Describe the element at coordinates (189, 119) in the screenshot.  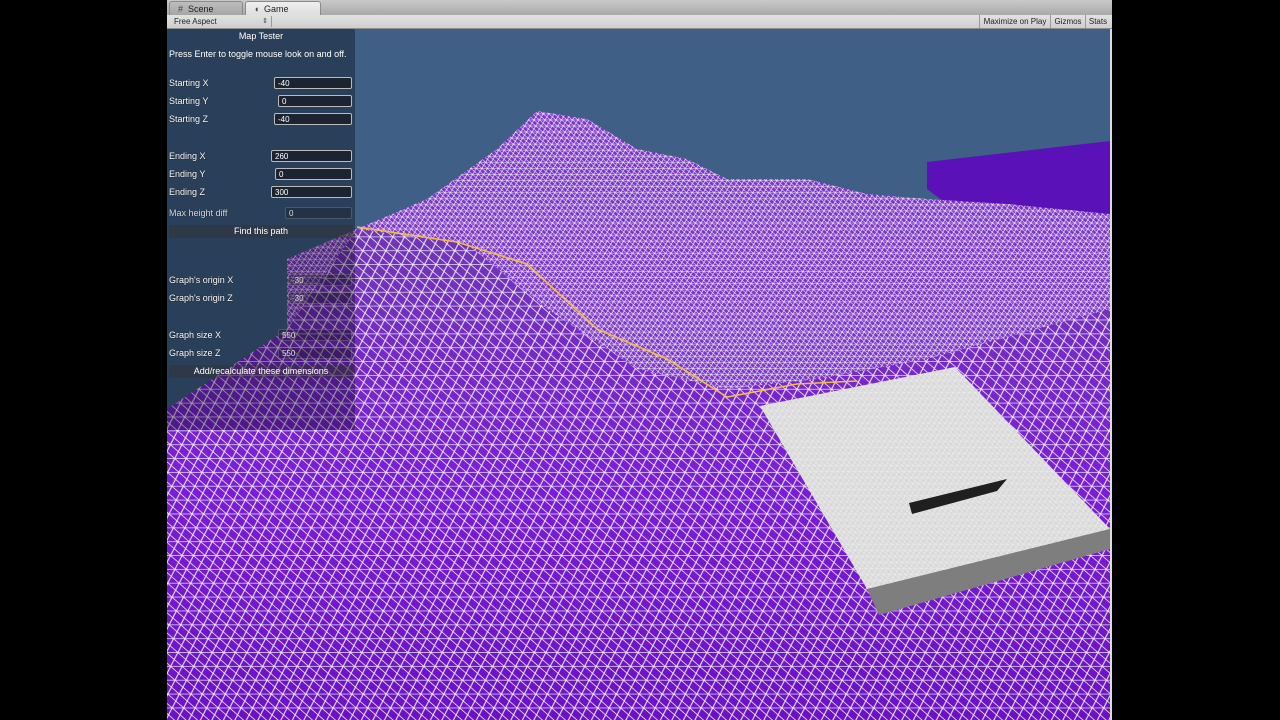
I see `starting-z-label: Starting Z` at that location.